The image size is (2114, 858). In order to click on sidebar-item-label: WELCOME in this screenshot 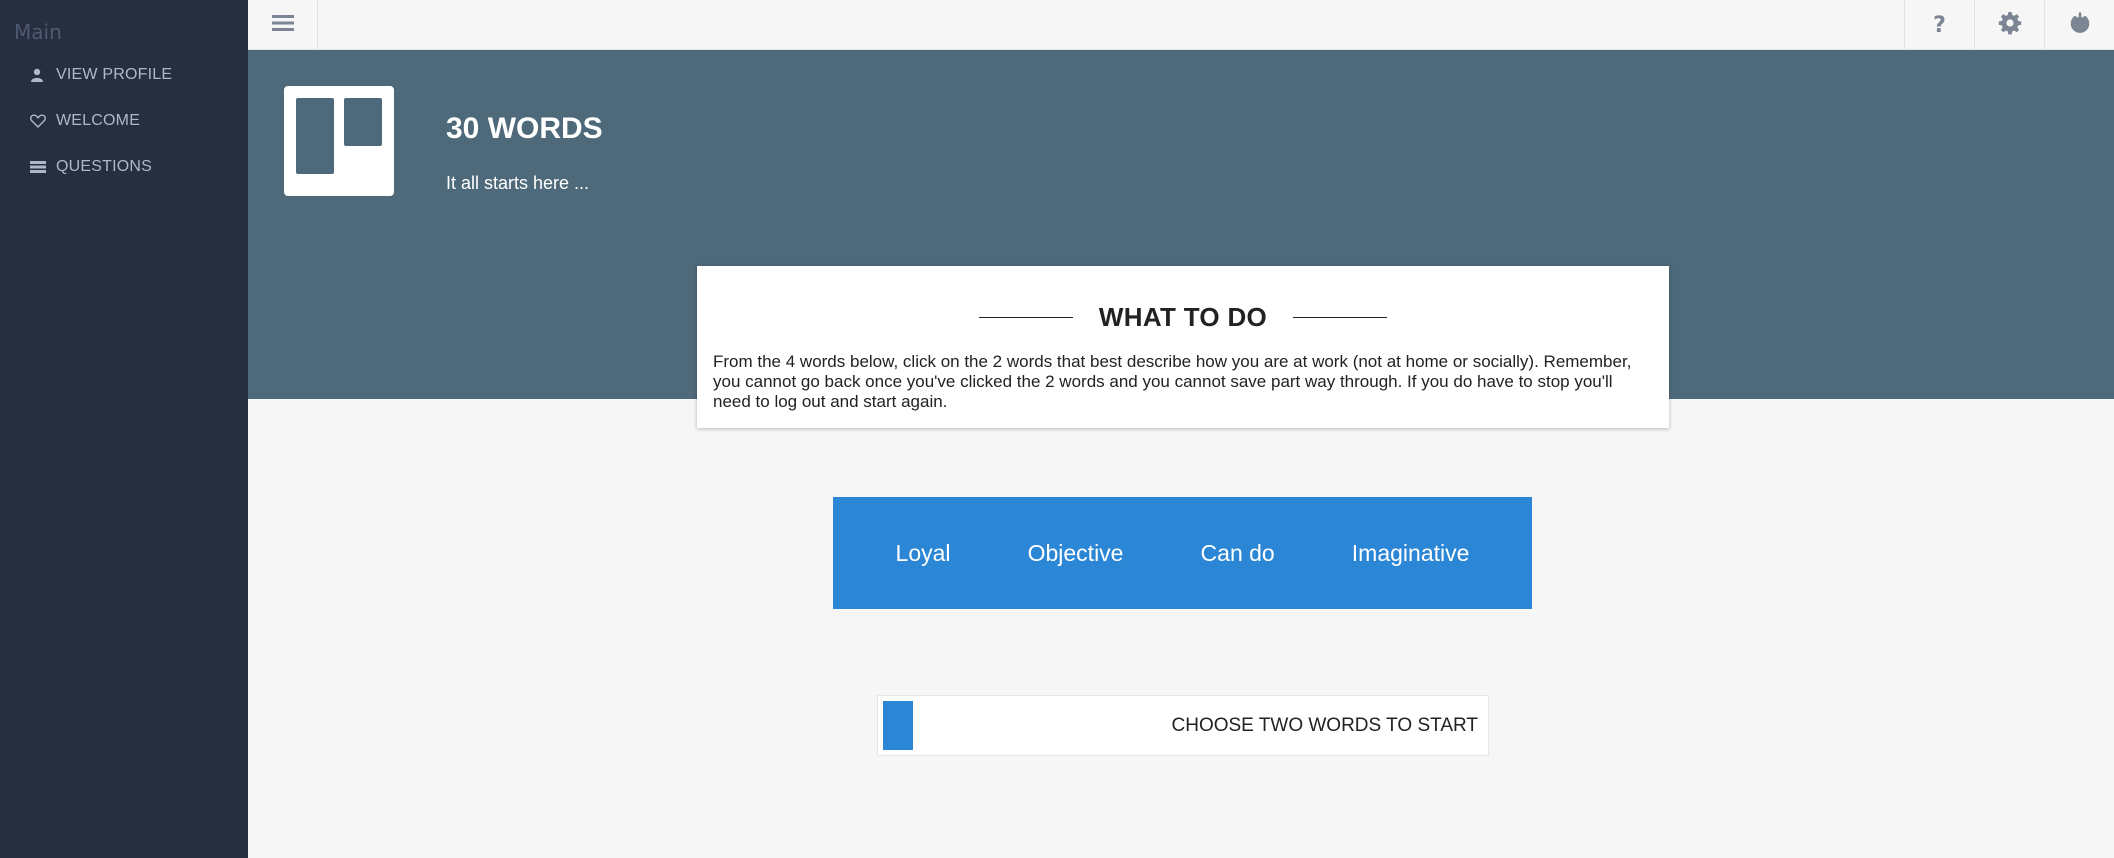, I will do `click(98, 120)`.